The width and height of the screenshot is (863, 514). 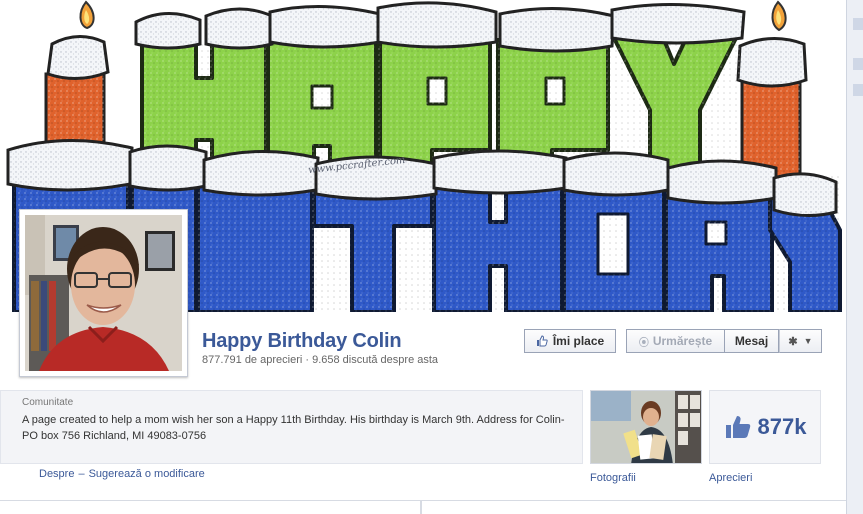 What do you see at coordinates (793, 341) in the screenshot?
I see `gear-icon: ✱` at bounding box center [793, 341].